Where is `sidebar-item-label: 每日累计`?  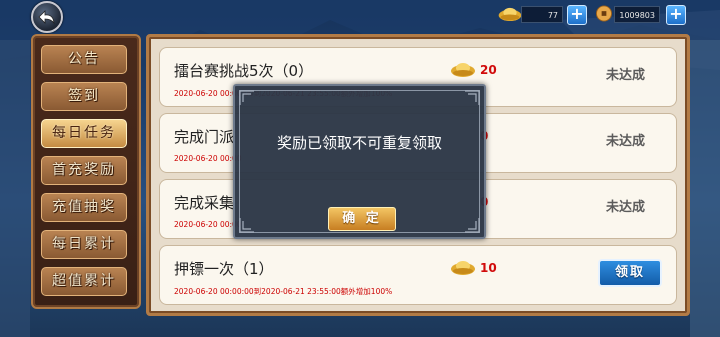
sidebar-item-label: 每日累计 is located at coordinates (84, 244).